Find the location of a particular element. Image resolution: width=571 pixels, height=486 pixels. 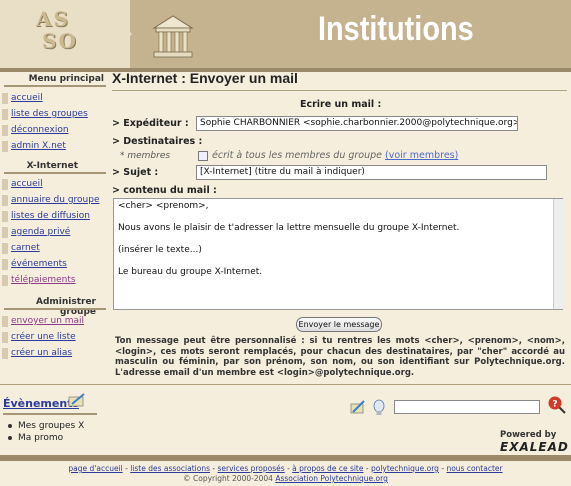

footer-divider is located at coordinates (285, 458).